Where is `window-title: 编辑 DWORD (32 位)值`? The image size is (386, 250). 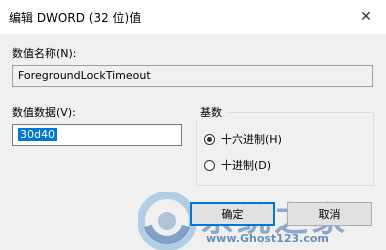
window-title: 编辑 DWORD (32 位)值 is located at coordinates (75, 18).